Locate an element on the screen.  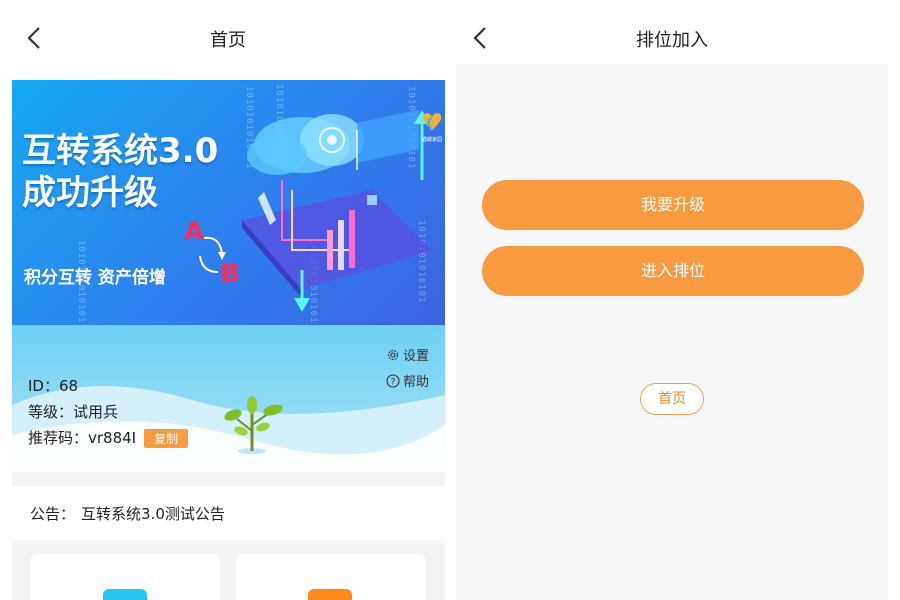
referral-code: 推荐码：vr884I is located at coordinates (82, 438).